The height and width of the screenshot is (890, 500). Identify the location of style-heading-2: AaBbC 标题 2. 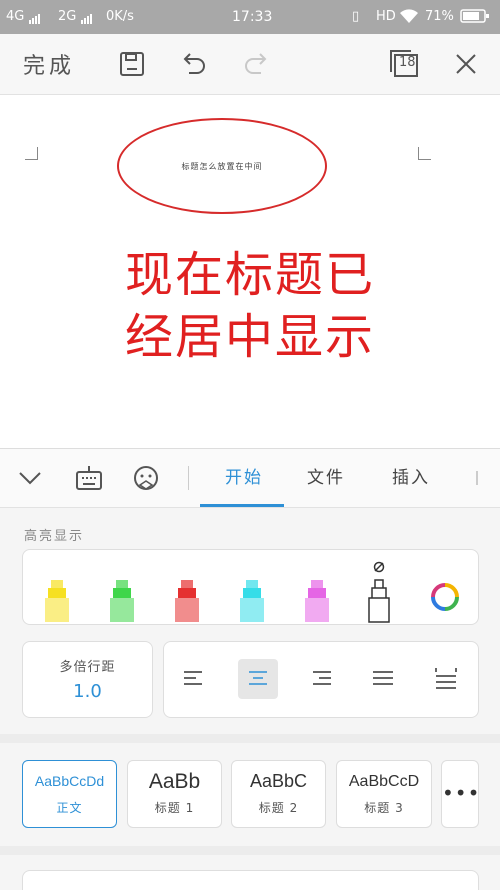
(278, 794).